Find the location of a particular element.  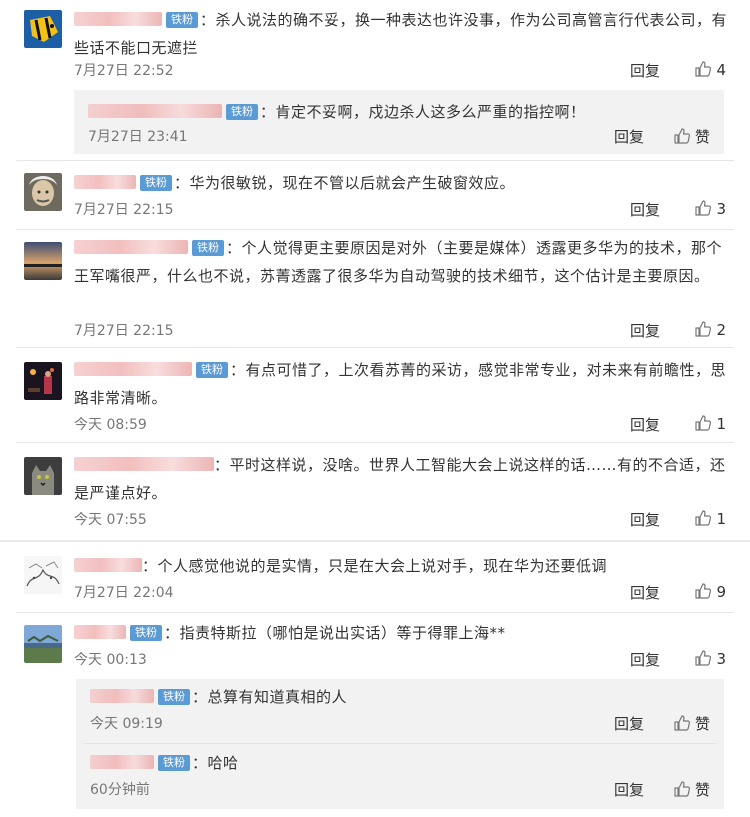

comment-text-line: ：个人感觉他说的是实情，只是在大会上说对手，现在华为还要低调 is located at coordinates (402, 566).